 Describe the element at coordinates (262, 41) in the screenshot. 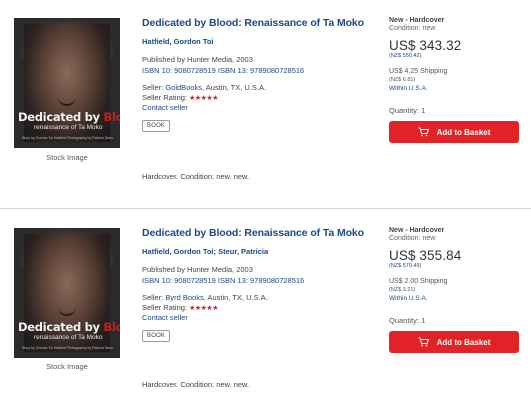

I see `author-link: Hatfield, Gordon Toi` at that location.